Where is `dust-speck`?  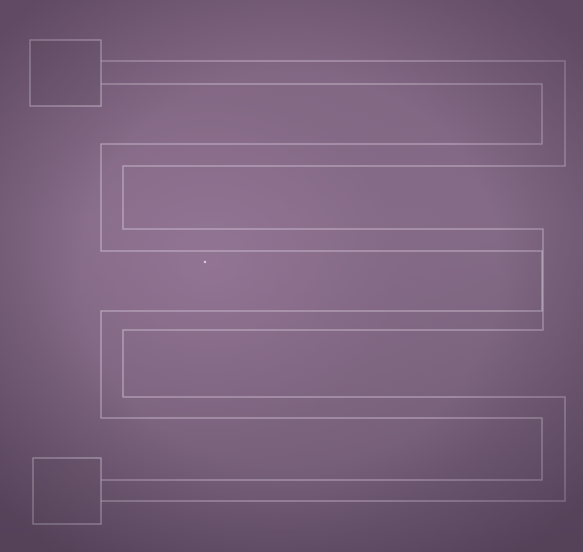
dust-speck is located at coordinates (205, 262).